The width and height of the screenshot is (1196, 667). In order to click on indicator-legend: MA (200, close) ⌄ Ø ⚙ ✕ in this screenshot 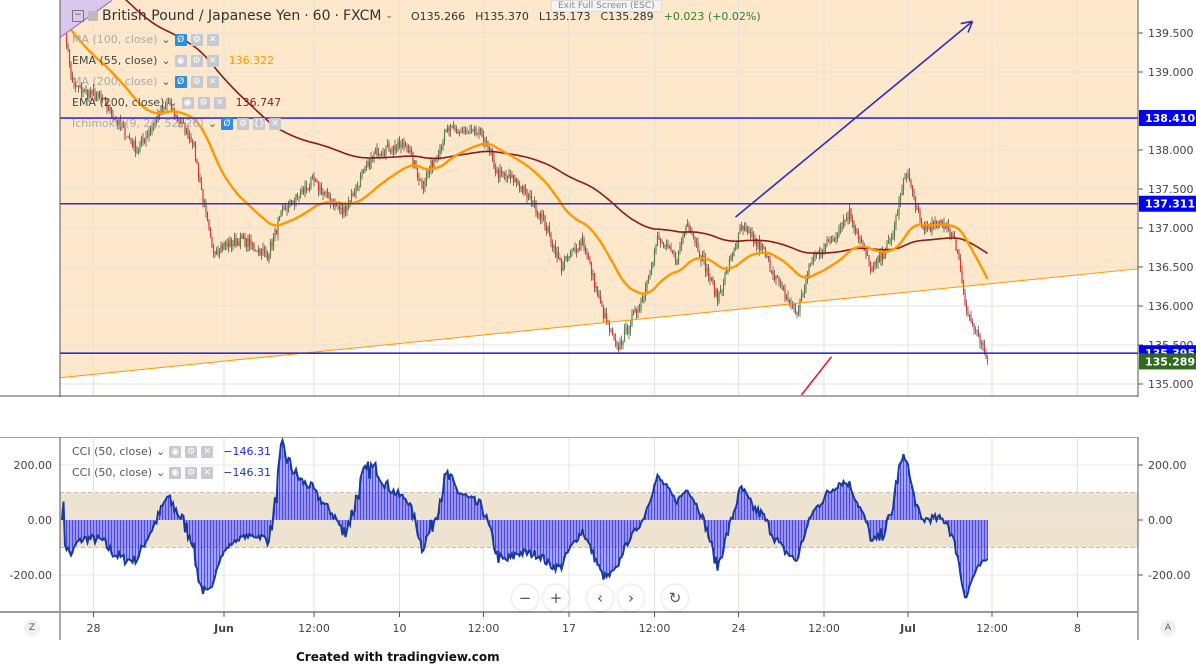, I will do `click(150, 81)`.